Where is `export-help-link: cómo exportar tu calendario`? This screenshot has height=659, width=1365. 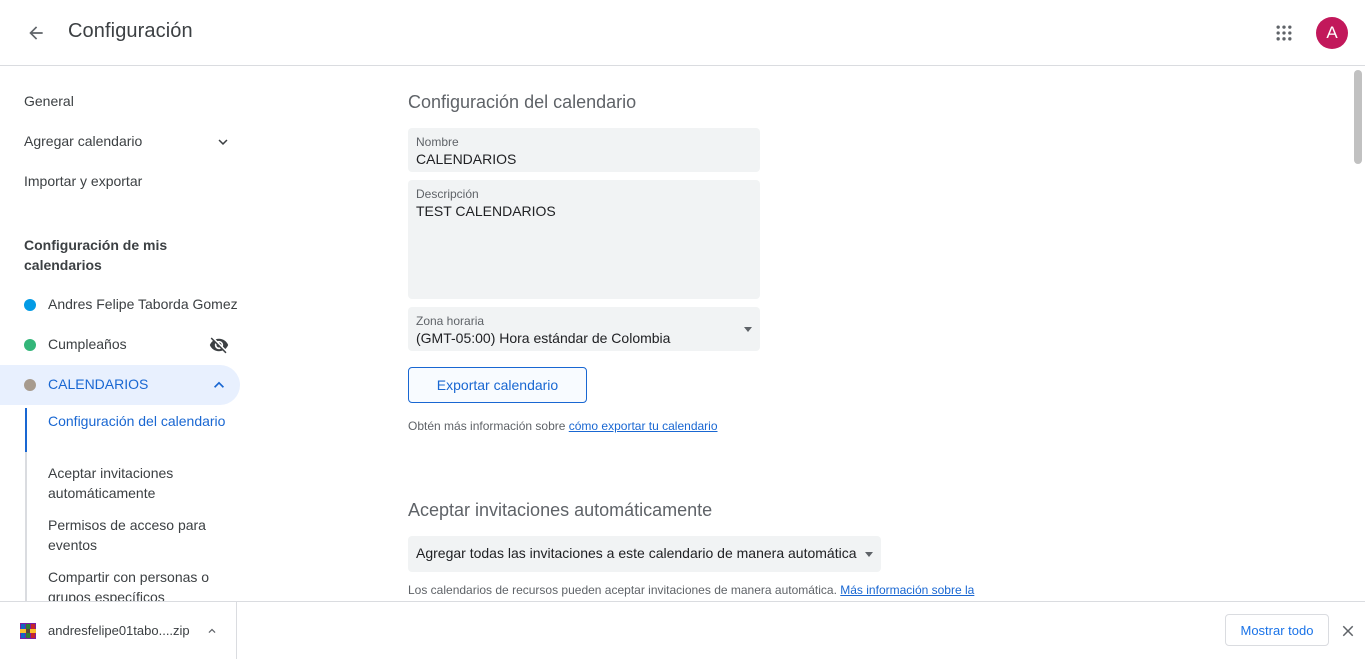 export-help-link: cómo exportar tu calendario is located at coordinates (643, 426).